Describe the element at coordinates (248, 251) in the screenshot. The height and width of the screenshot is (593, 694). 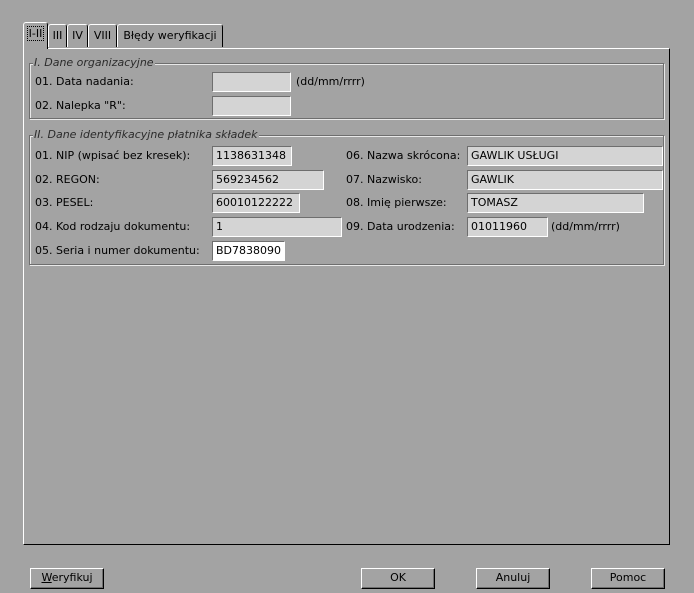
I see `seria-dokumentu-field: BD7838090` at that location.